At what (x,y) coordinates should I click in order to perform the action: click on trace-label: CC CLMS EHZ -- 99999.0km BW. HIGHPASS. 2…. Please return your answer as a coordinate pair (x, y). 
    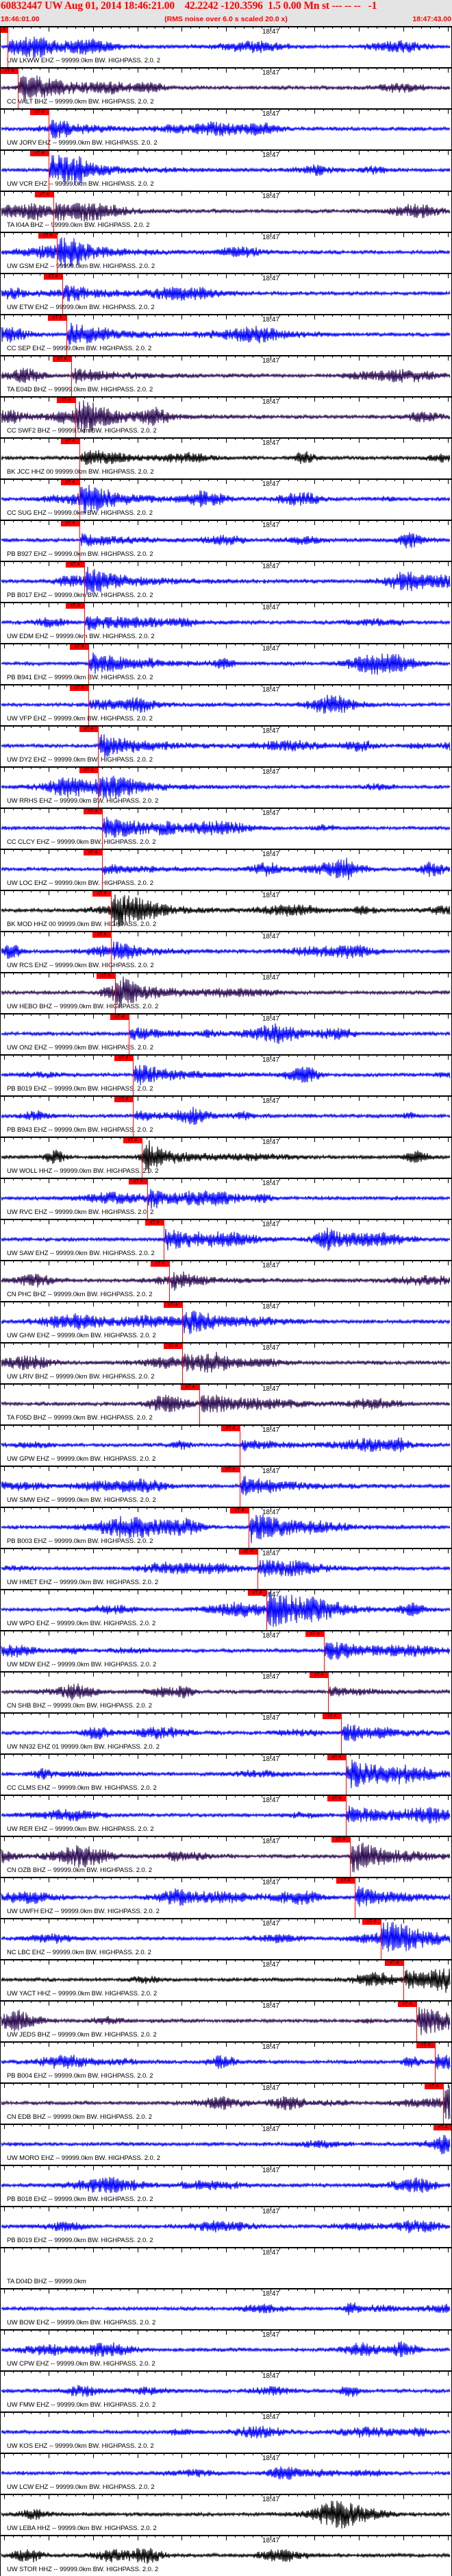
    Looking at the image, I should click on (82, 1788).